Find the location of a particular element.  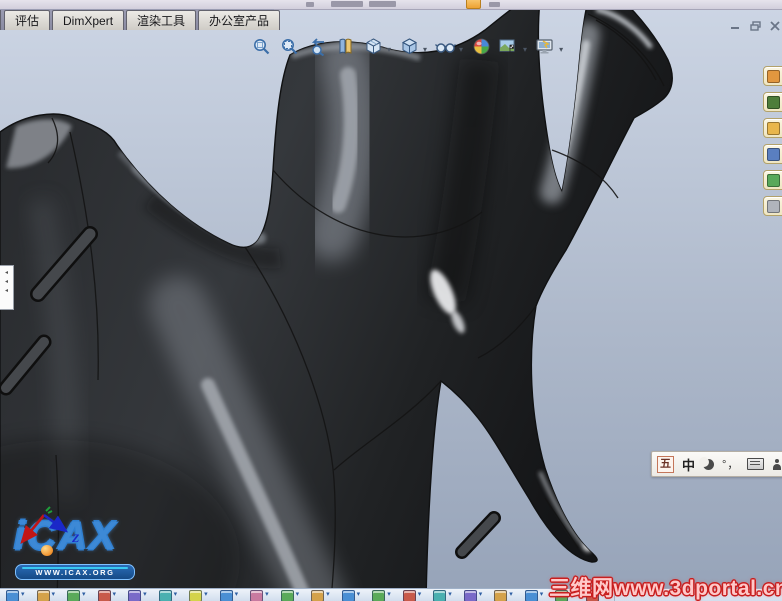

solidworks-resources-home-icon is located at coordinates (772, 76).